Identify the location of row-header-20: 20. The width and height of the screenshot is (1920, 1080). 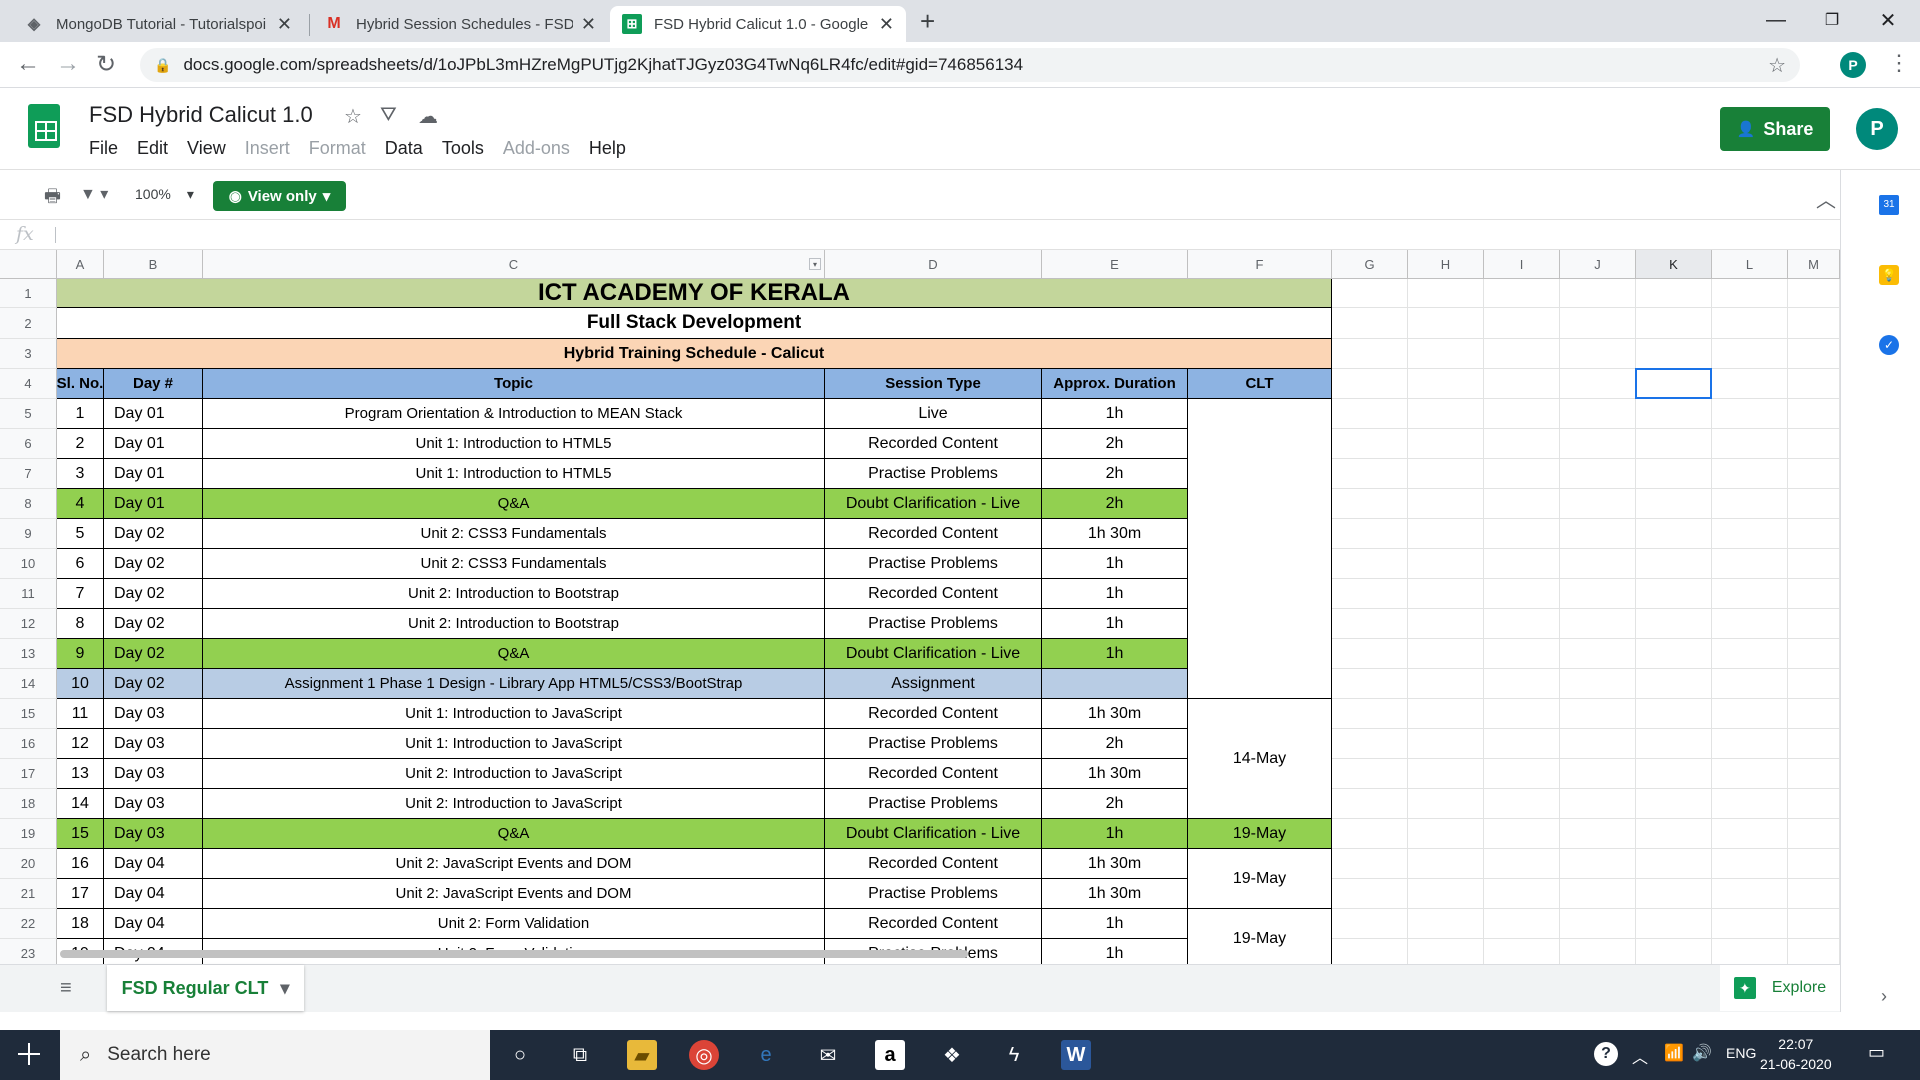
(28, 864).